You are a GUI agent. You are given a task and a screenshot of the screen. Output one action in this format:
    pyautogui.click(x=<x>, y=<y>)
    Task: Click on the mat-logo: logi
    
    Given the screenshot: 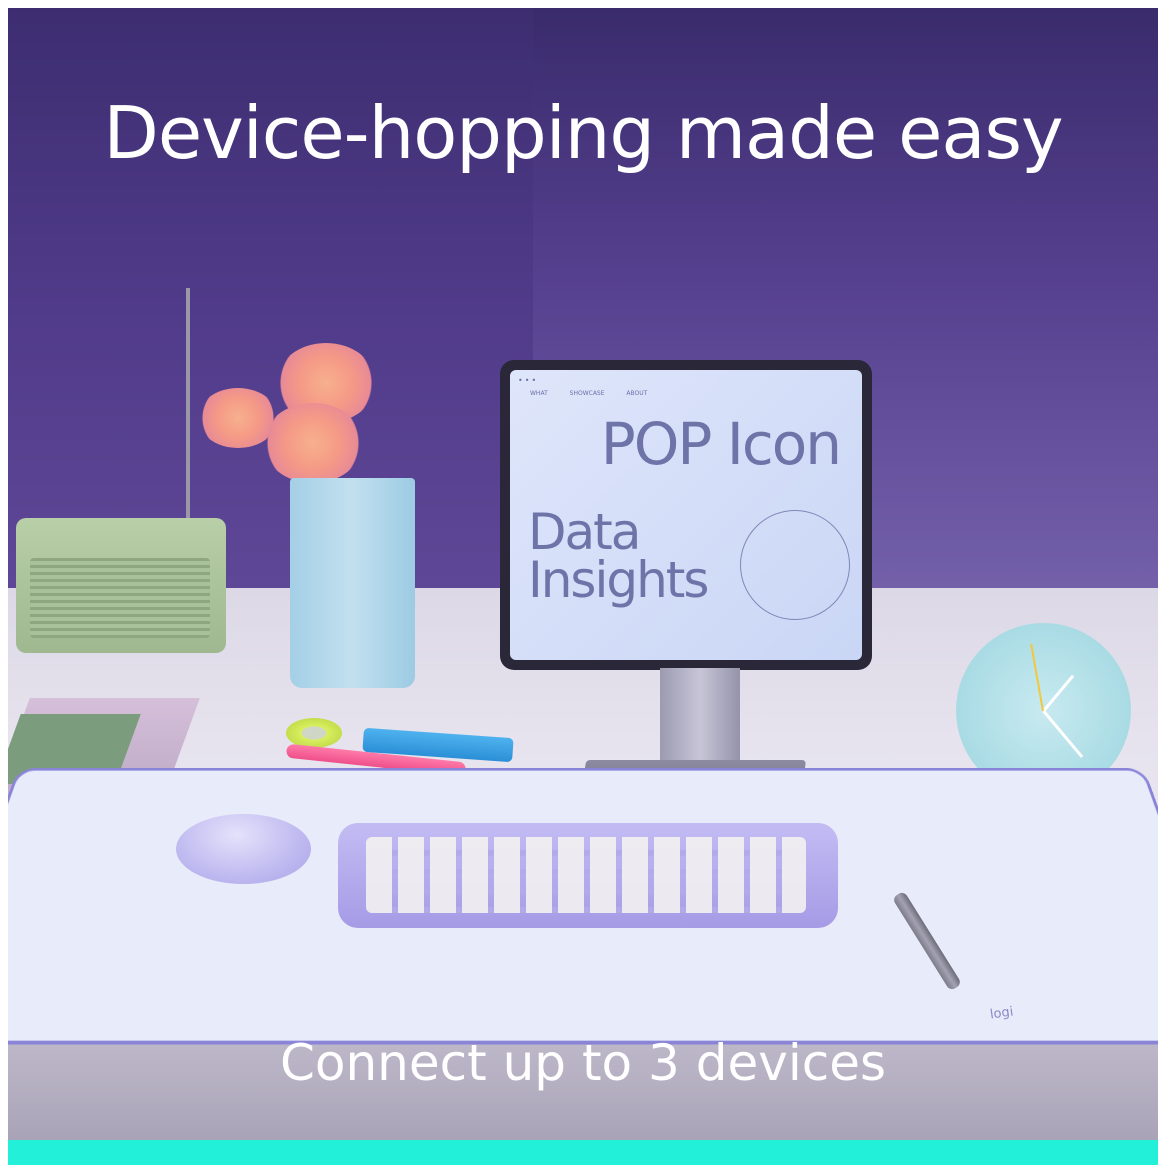 What is the action you would take?
    pyautogui.click(x=1002, y=1013)
    